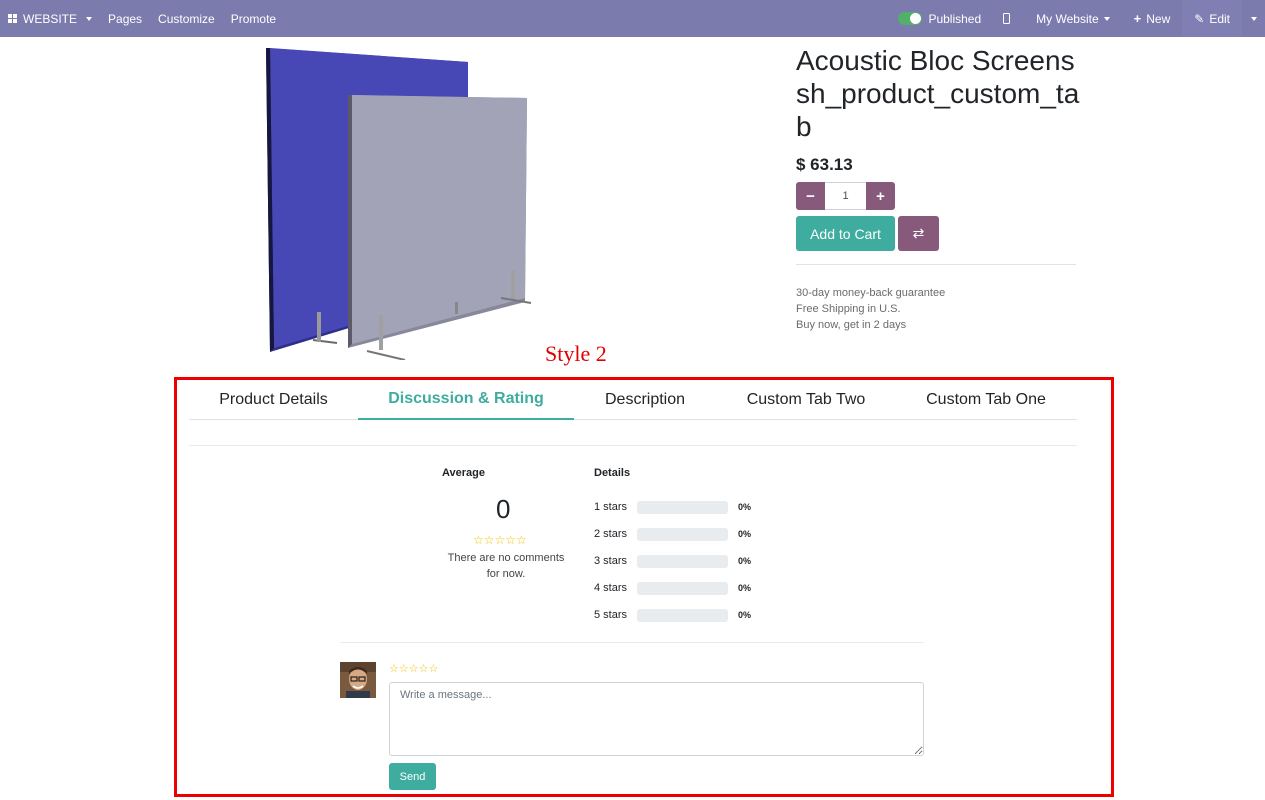 Image resolution: width=1265 pixels, height=800 pixels. I want to click on tab-product-details: Product Details, so click(273, 400).